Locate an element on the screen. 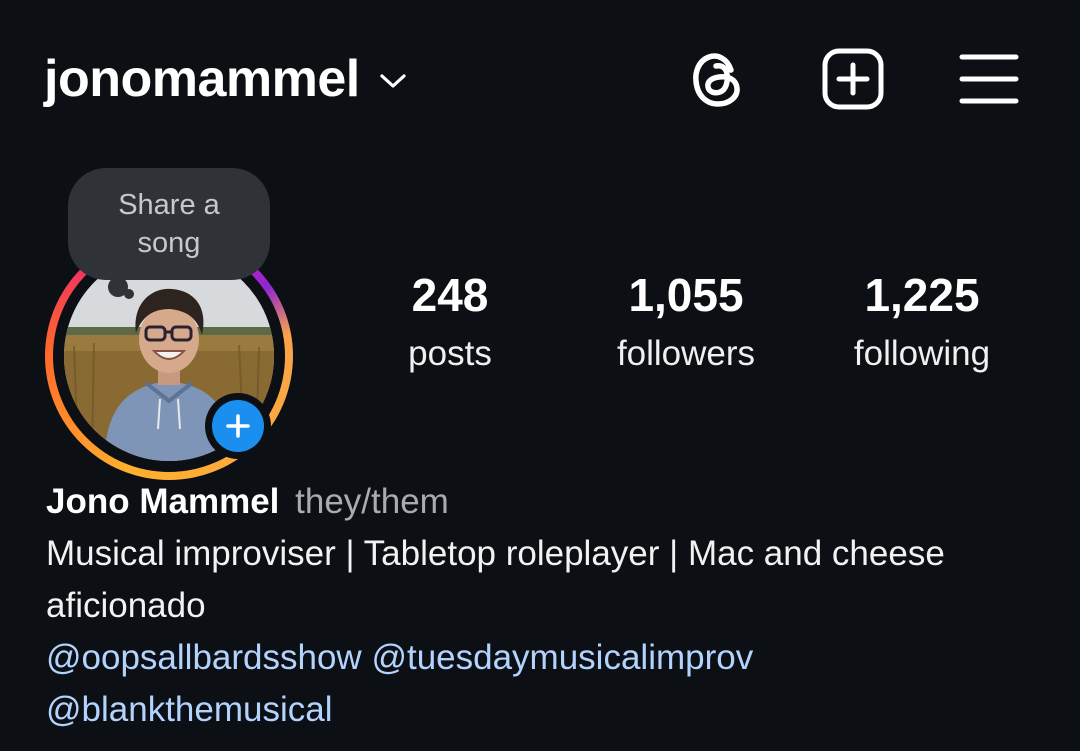 Image resolution: width=1080 pixels, height=751 pixels. add-story-button is located at coordinates (238, 426).